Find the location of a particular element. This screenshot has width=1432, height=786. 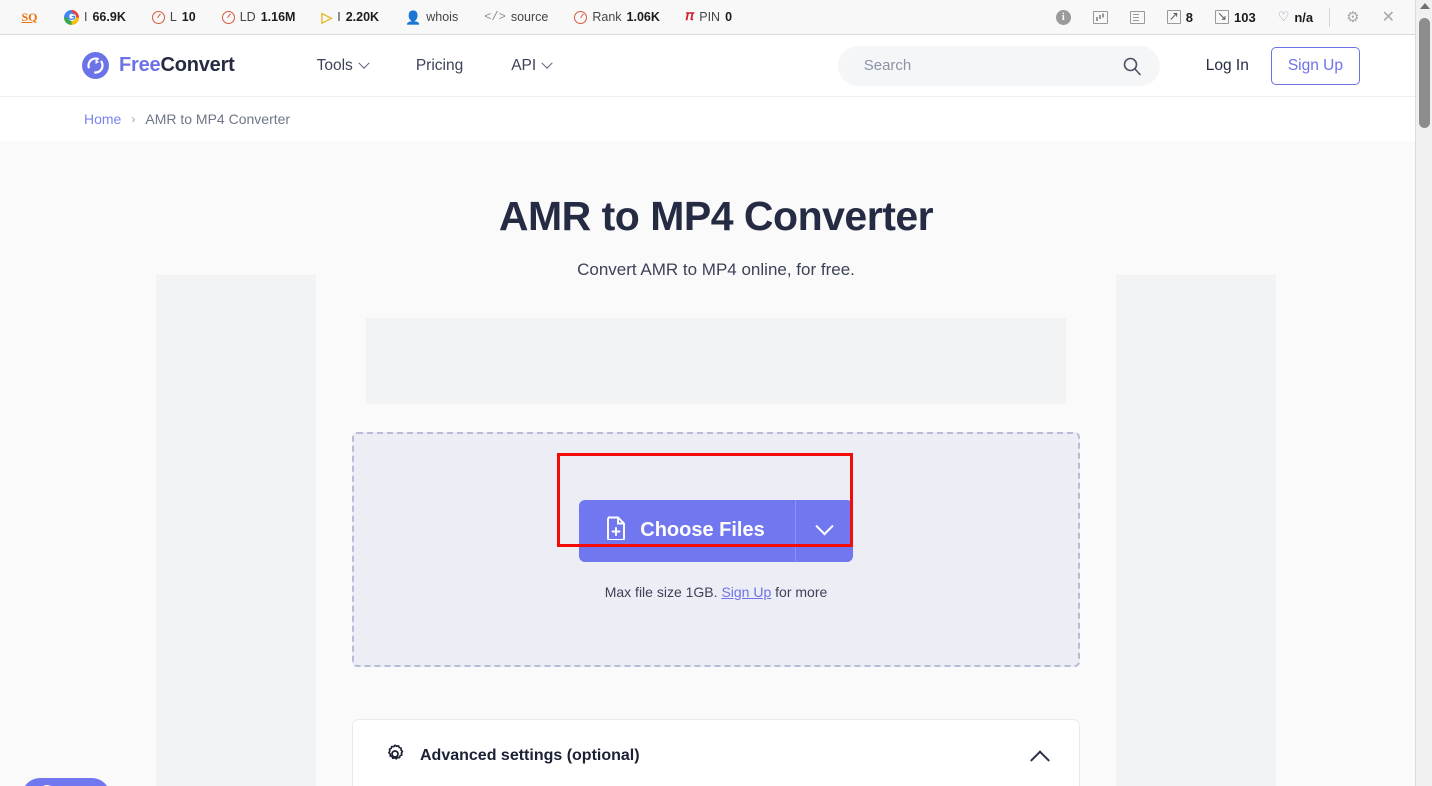

document-list-button is located at coordinates (1137, 17).